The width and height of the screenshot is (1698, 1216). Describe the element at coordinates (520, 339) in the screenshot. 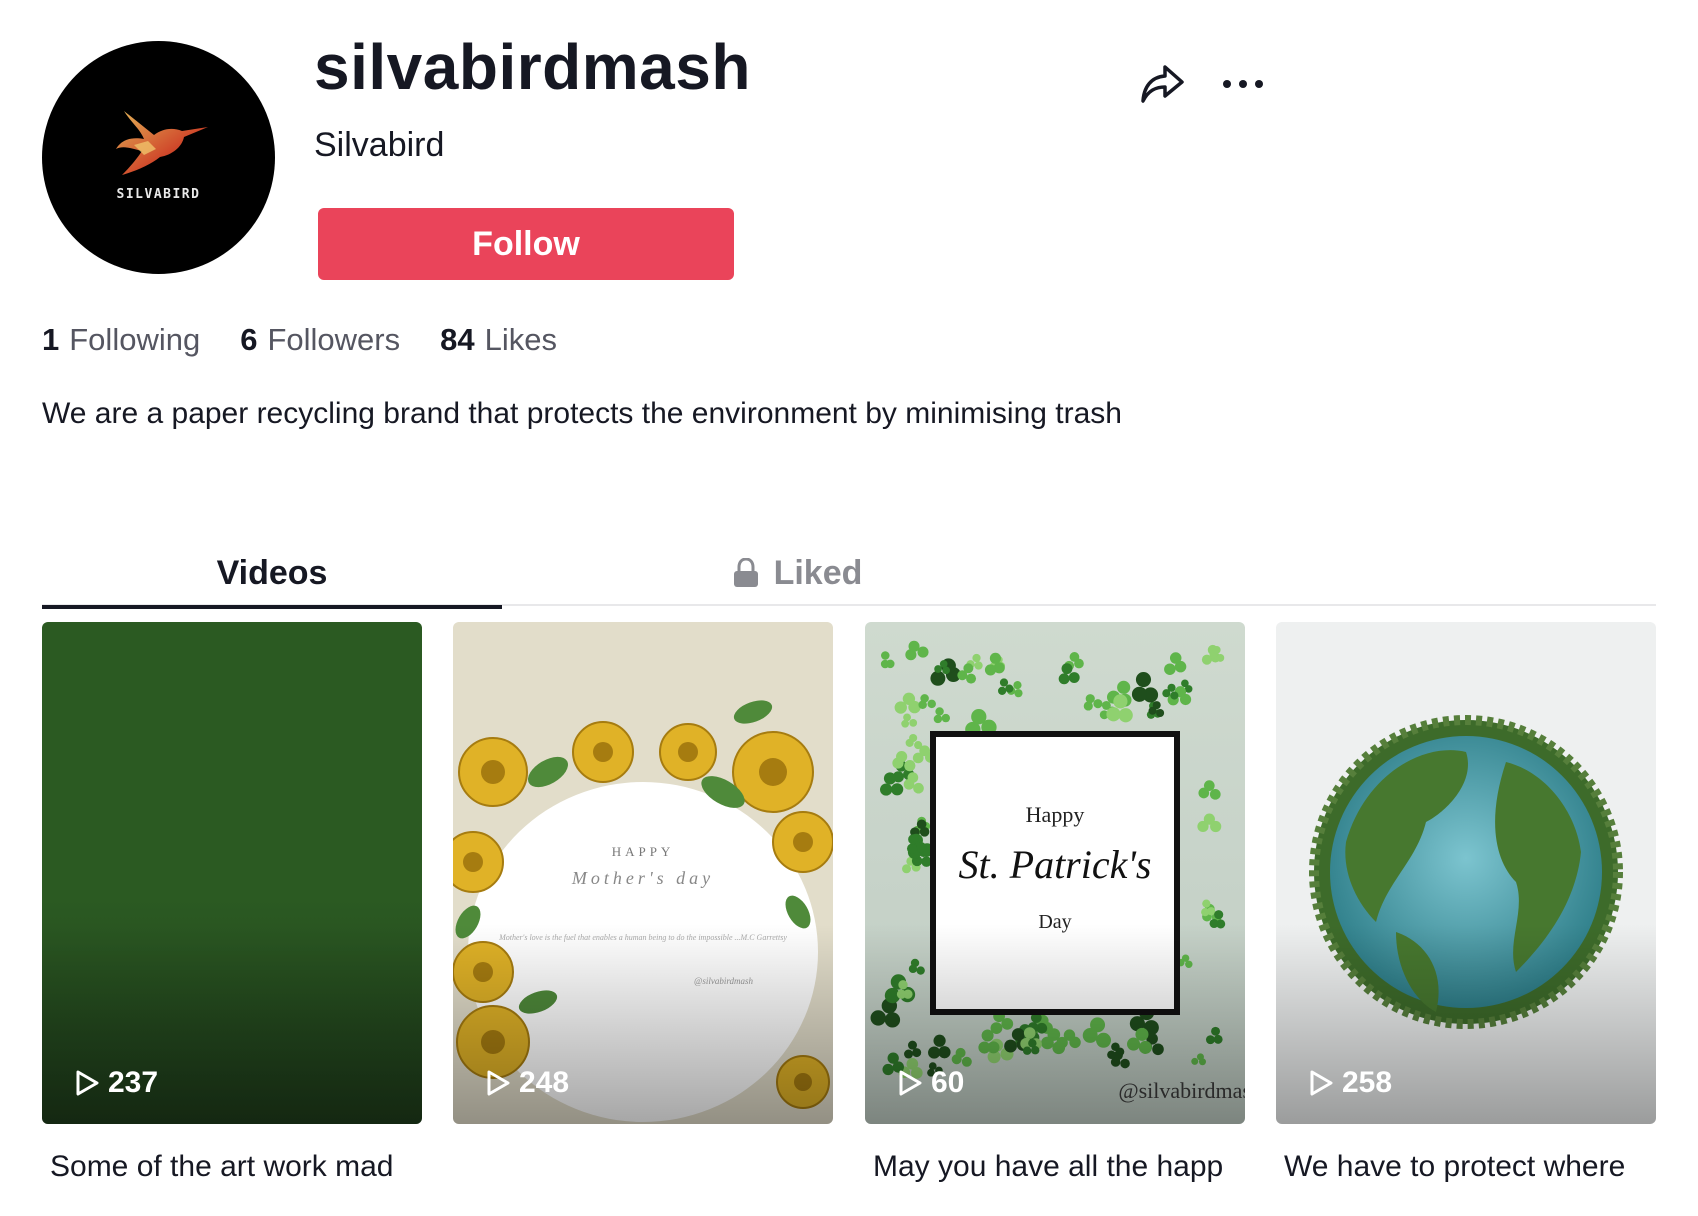

I see `likes-label: Likes` at that location.